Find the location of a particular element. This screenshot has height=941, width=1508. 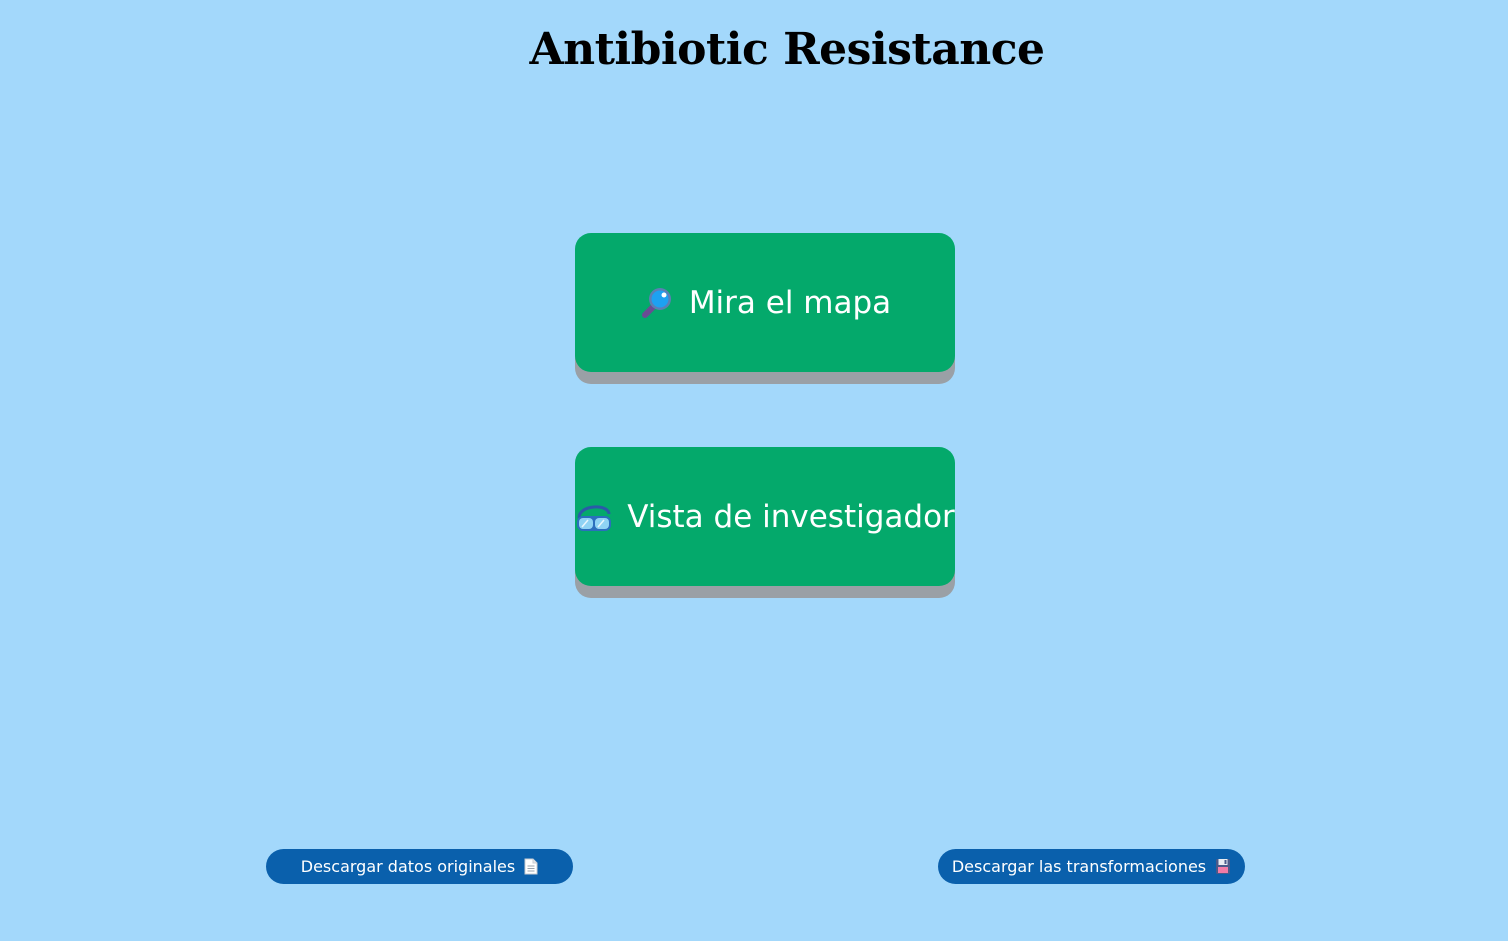

document-icon is located at coordinates (531, 866).